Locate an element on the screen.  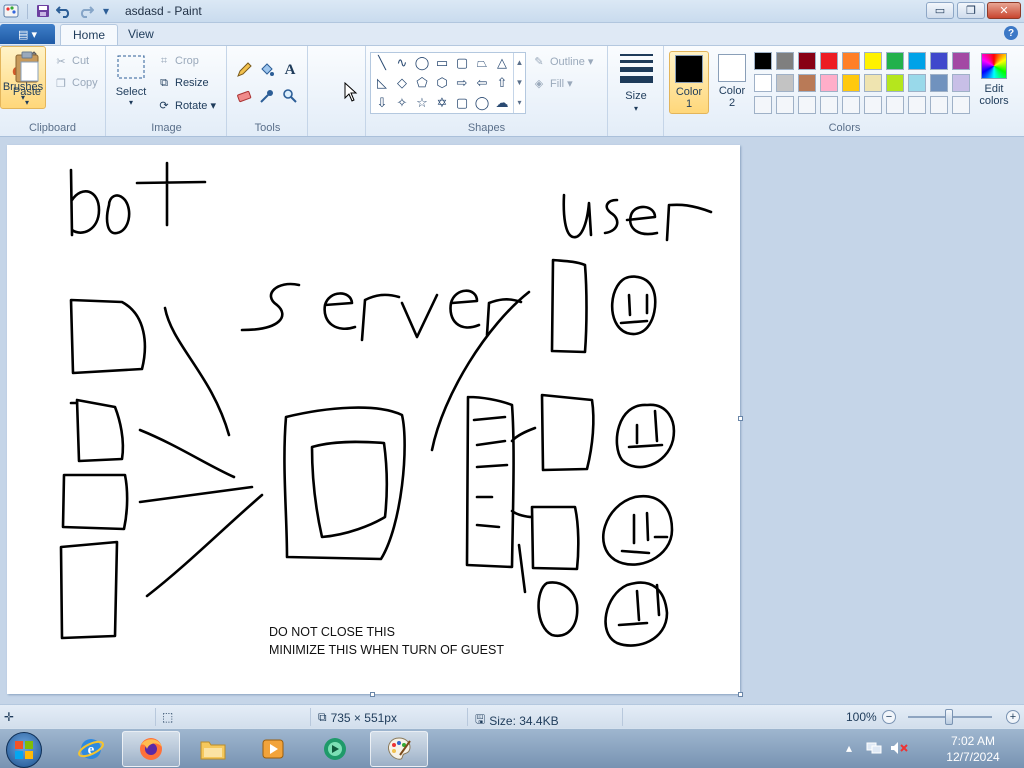
tab-home: Home is located at coordinates (89, 34).